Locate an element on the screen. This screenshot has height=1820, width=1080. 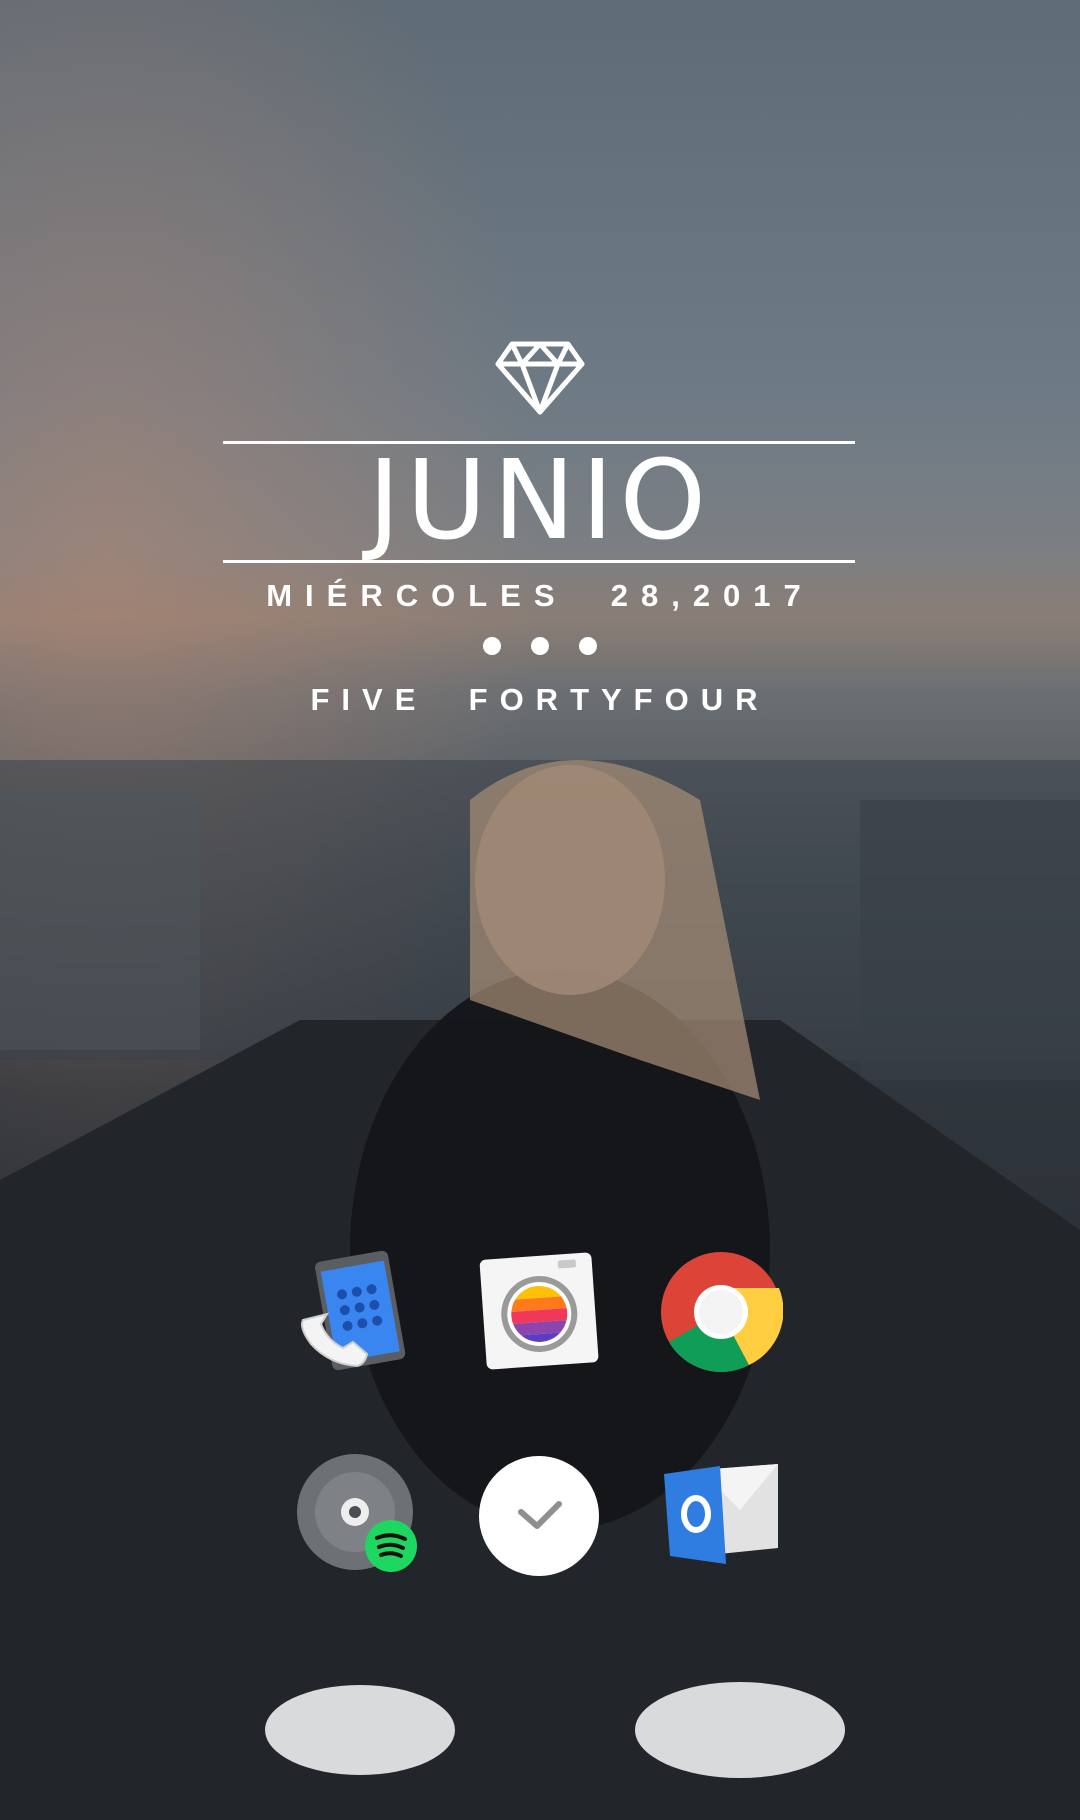
checkmark-icon is located at coordinates (539, 1516).